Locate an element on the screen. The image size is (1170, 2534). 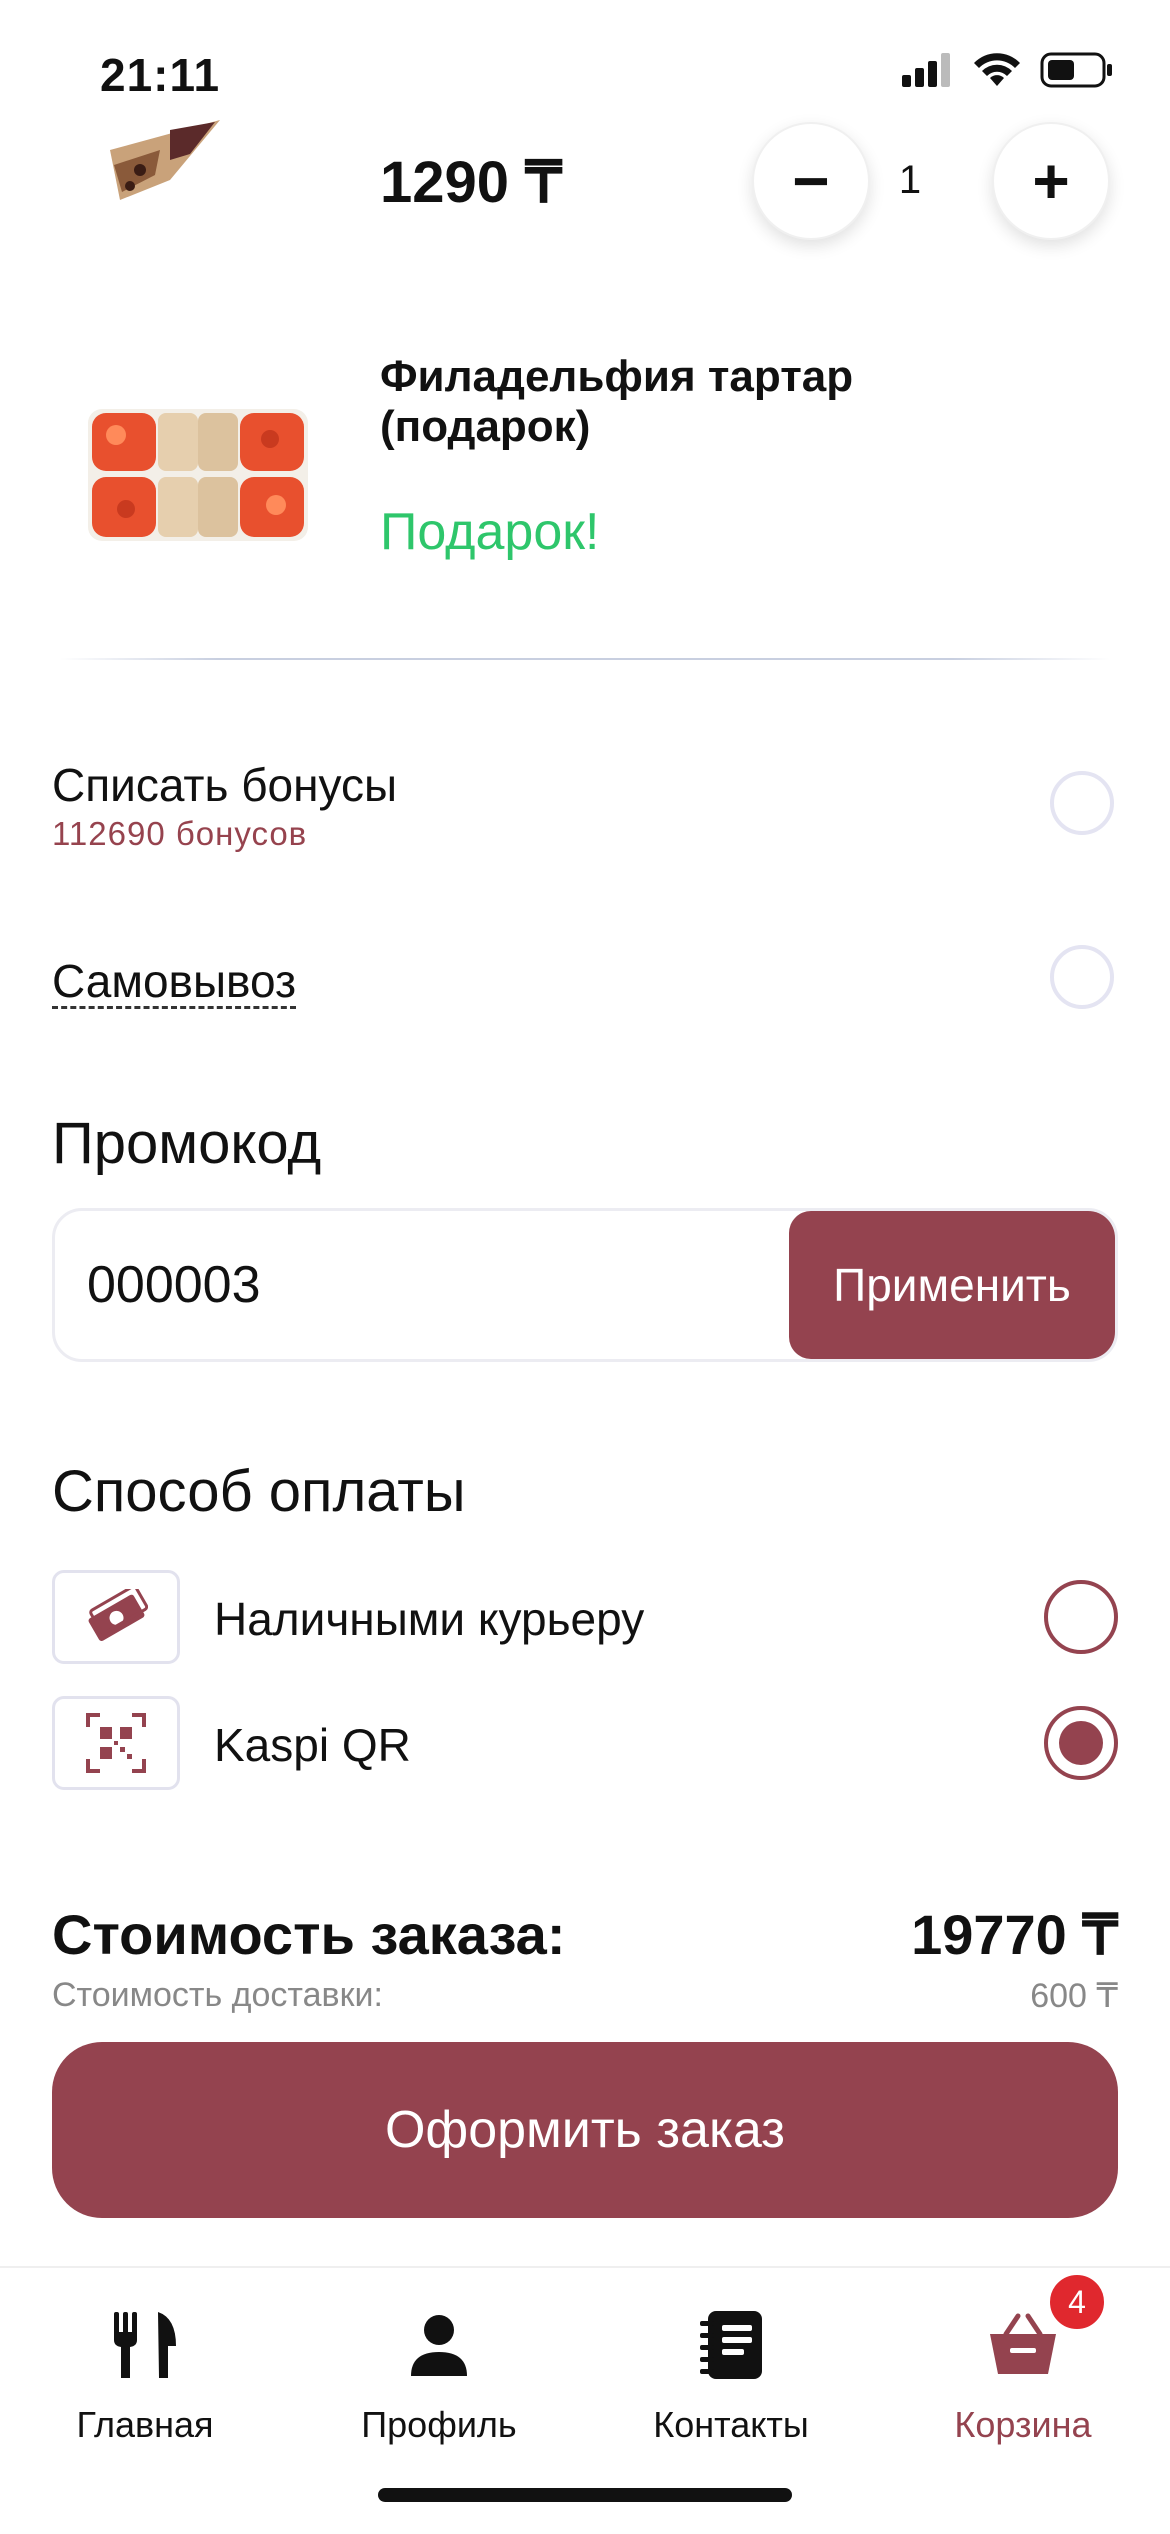
divider is located at coordinates (585, 659).